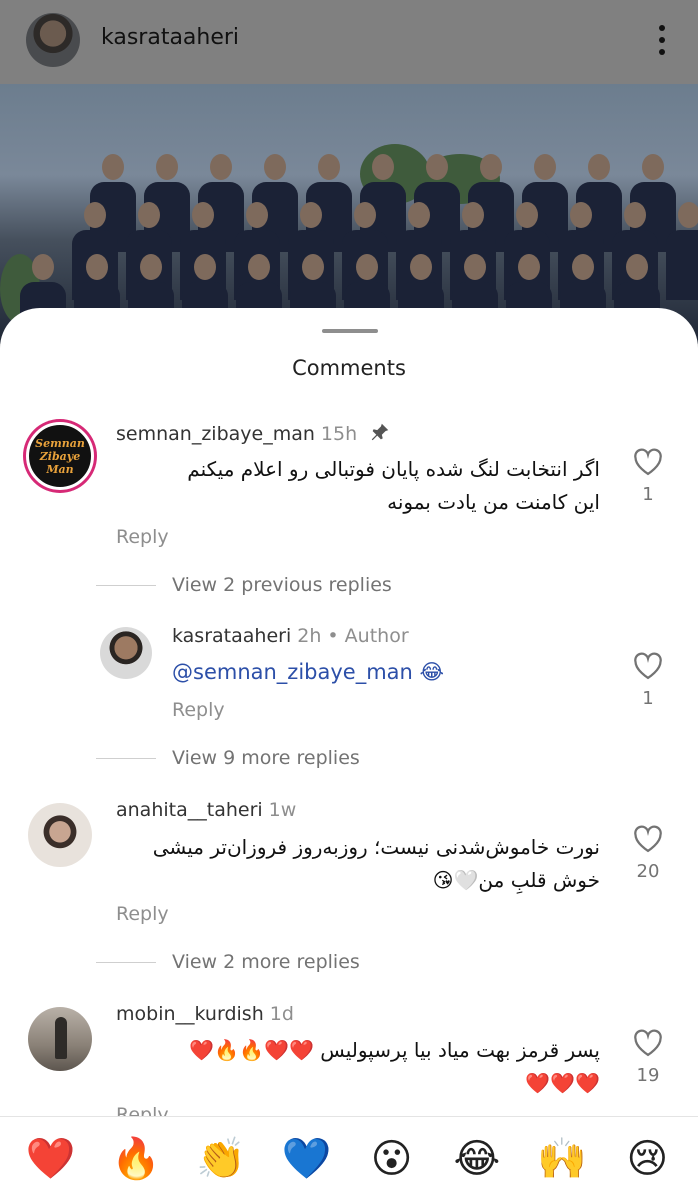 This screenshot has width=698, height=1200. I want to click on post-author-avatar, so click(53, 40).